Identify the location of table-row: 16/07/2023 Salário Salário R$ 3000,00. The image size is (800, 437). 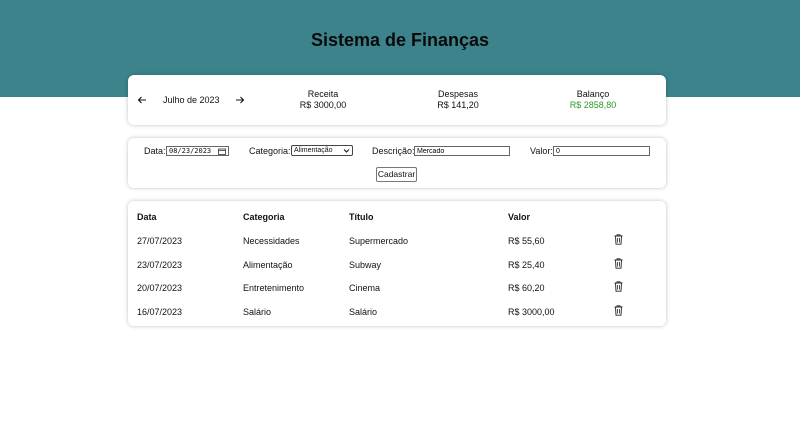
(397, 316).